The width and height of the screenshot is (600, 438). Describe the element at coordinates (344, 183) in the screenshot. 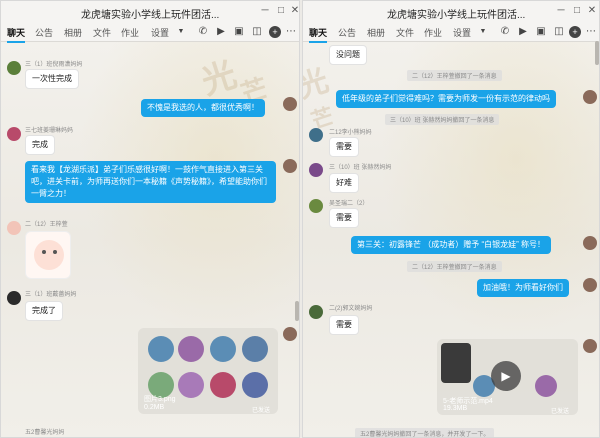

I see `message-bubble: 好难` at that location.